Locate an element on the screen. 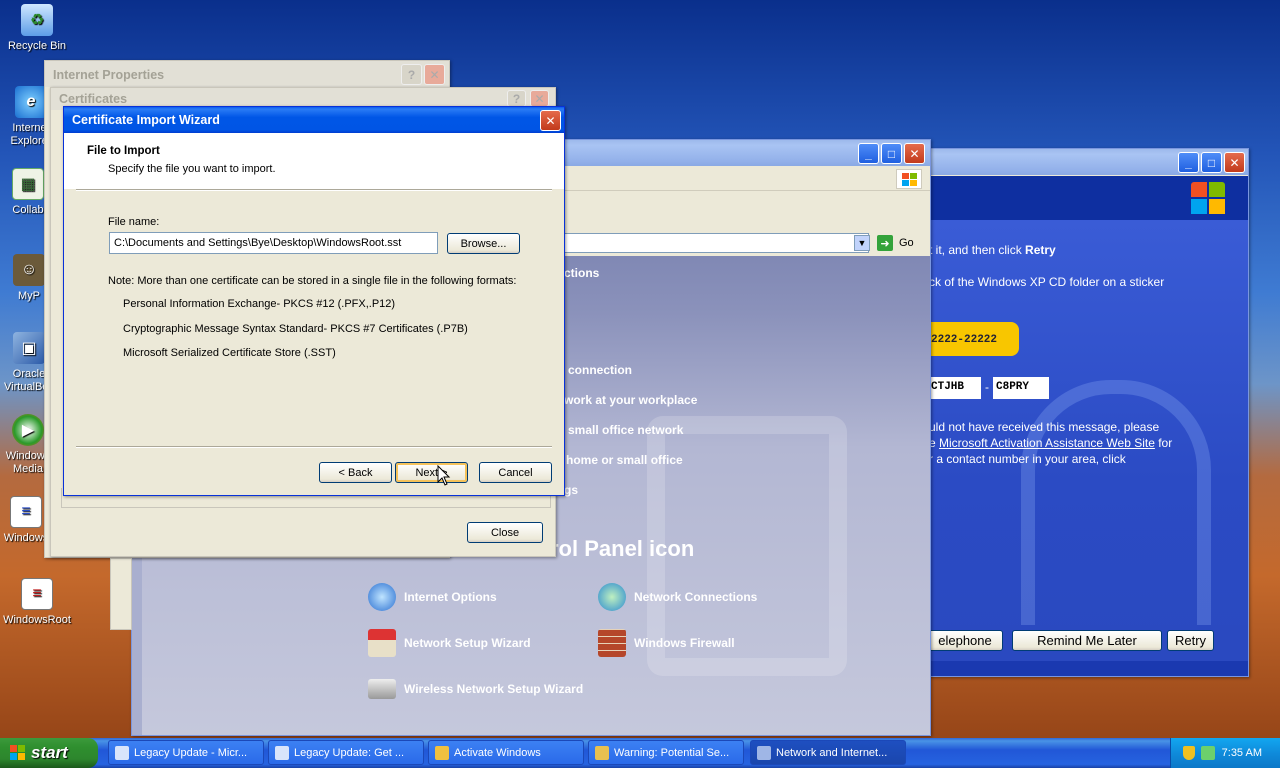 Image resolution: width=1280 pixels, height=768 pixels. desktop-icon-recycle-bin: ♻ Recycle Bin is located at coordinates (37, 28).